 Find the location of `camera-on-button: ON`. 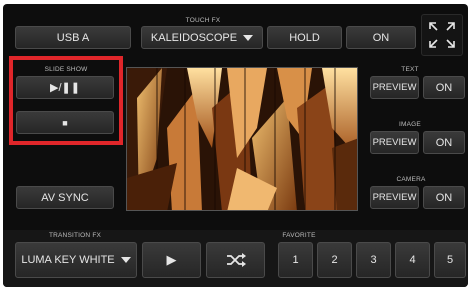

camera-on-button: ON is located at coordinates (444, 197).